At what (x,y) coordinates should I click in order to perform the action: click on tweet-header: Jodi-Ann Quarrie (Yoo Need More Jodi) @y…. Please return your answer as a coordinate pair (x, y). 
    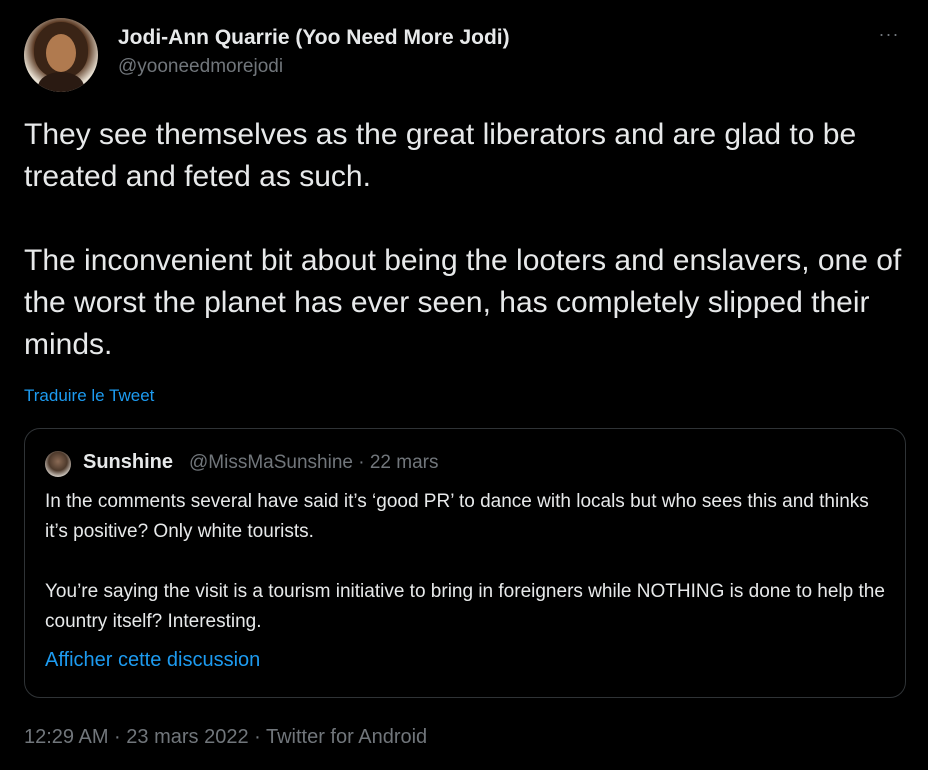
    Looking at the image, I should click on (464, 56).